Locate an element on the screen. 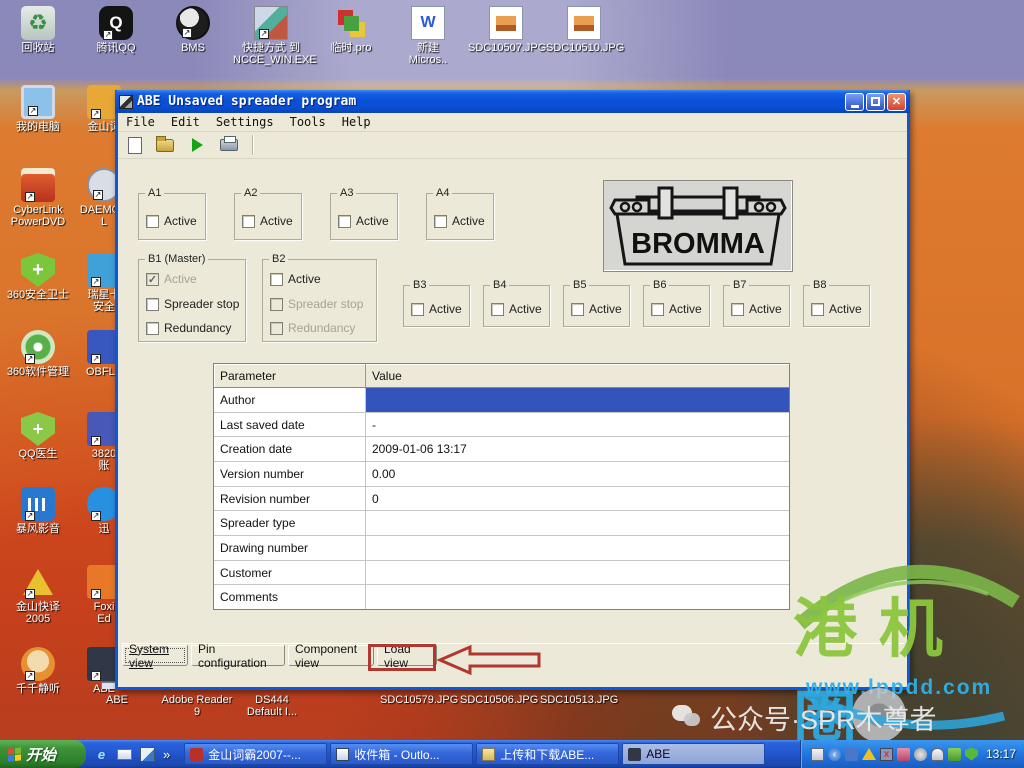 Image resolution: width=1024 pixels, height=768 pixels. menu-edit: Edit is located at coordinates (185, 122).